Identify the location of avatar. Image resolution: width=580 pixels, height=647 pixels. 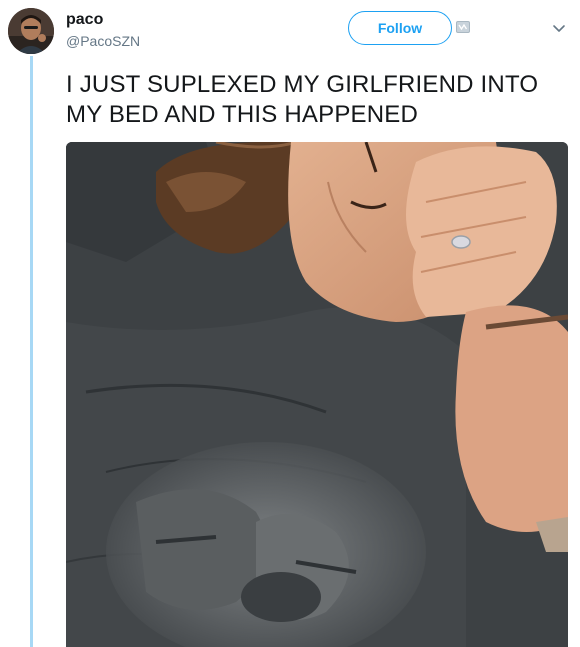
(31, 31).